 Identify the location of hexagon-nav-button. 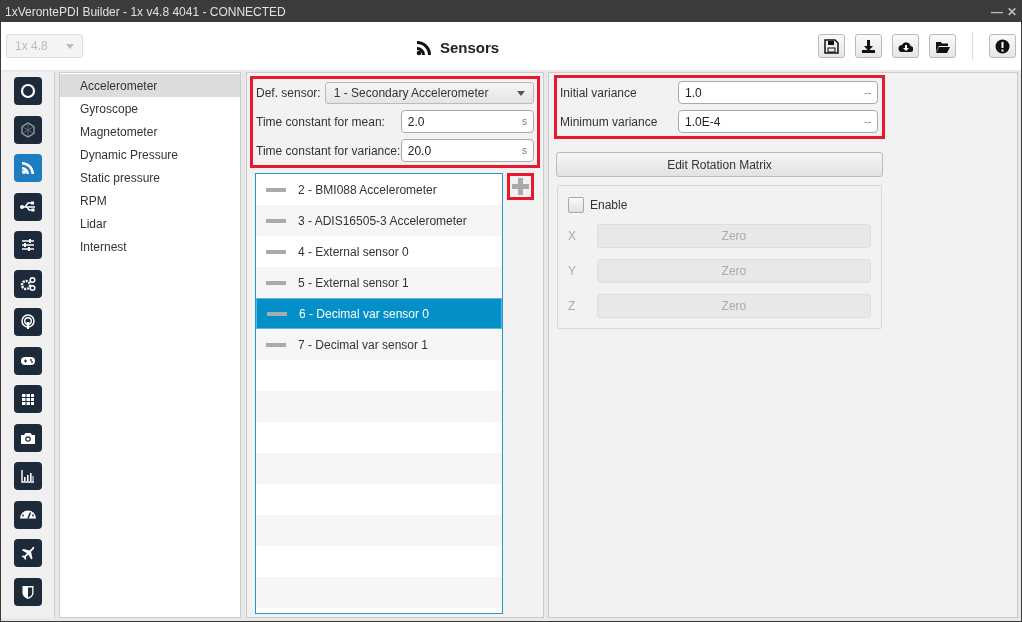
(27, 129).